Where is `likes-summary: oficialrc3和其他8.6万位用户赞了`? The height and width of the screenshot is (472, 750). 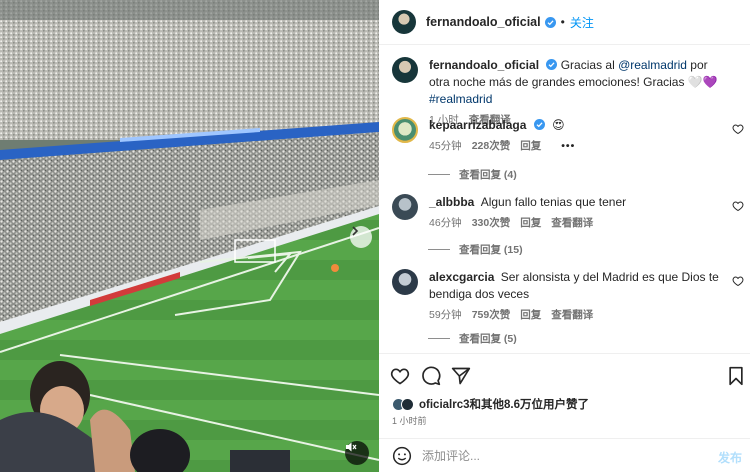
likes-summary: oficialrc3和其他8.6万位用户赞了 is located at coordinates (490, 404).